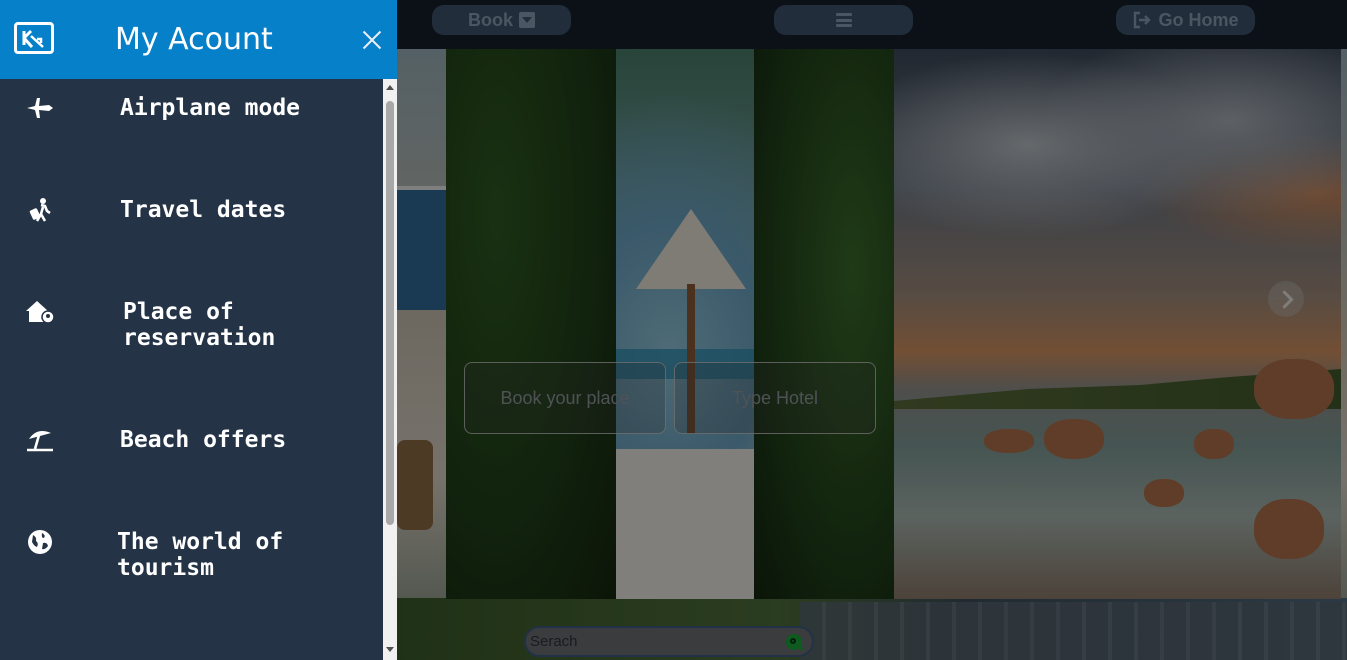  Describe the element at coordinates (40, 210) in the screenshot. I see `traveler-icon` at that location.